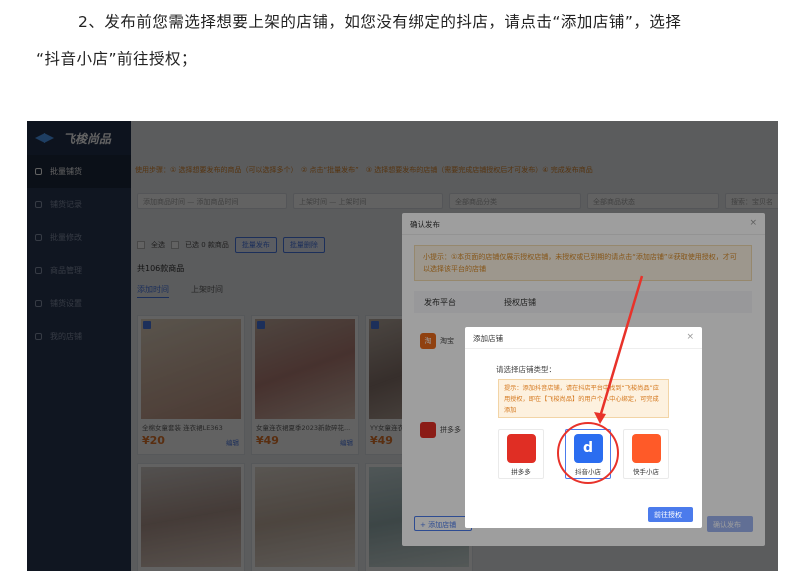 This screenshot has width=798, height=581. I want to click on option-label: 快手小店, so click(646, 472).